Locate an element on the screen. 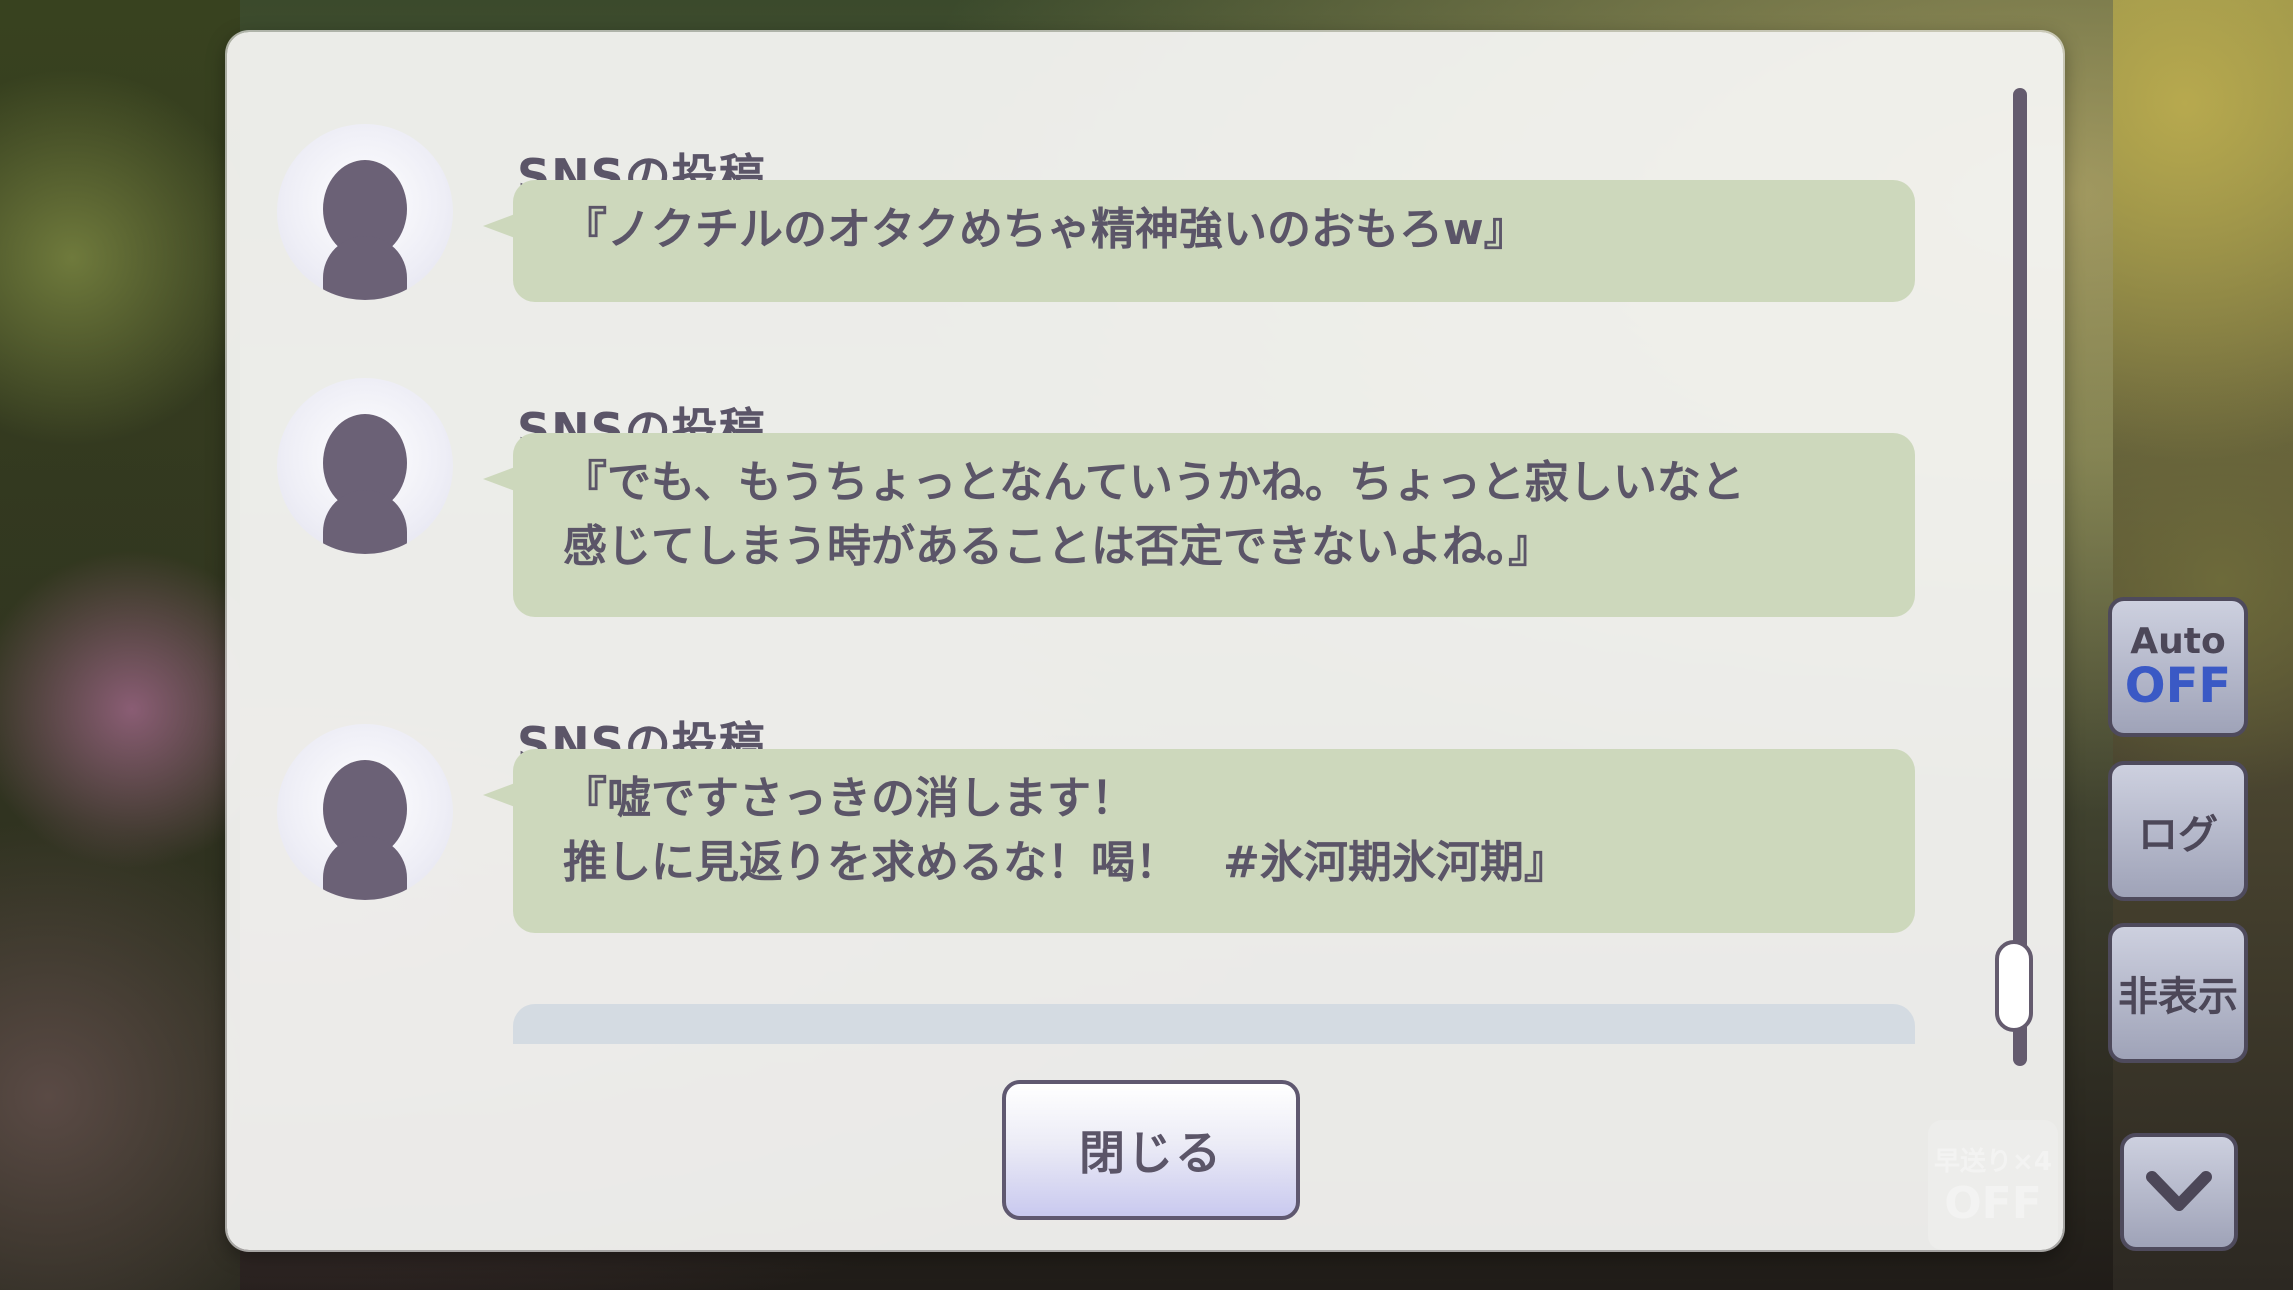  log-button: ログ is located at coordinates (2178, 831).